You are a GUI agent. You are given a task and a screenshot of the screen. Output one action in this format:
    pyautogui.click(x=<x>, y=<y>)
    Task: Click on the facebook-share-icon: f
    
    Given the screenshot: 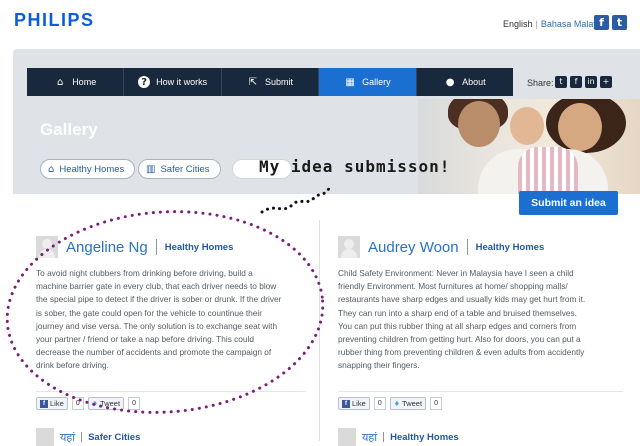 What is the action you would take?
    pyautogui.click(x=576, y=82)
    